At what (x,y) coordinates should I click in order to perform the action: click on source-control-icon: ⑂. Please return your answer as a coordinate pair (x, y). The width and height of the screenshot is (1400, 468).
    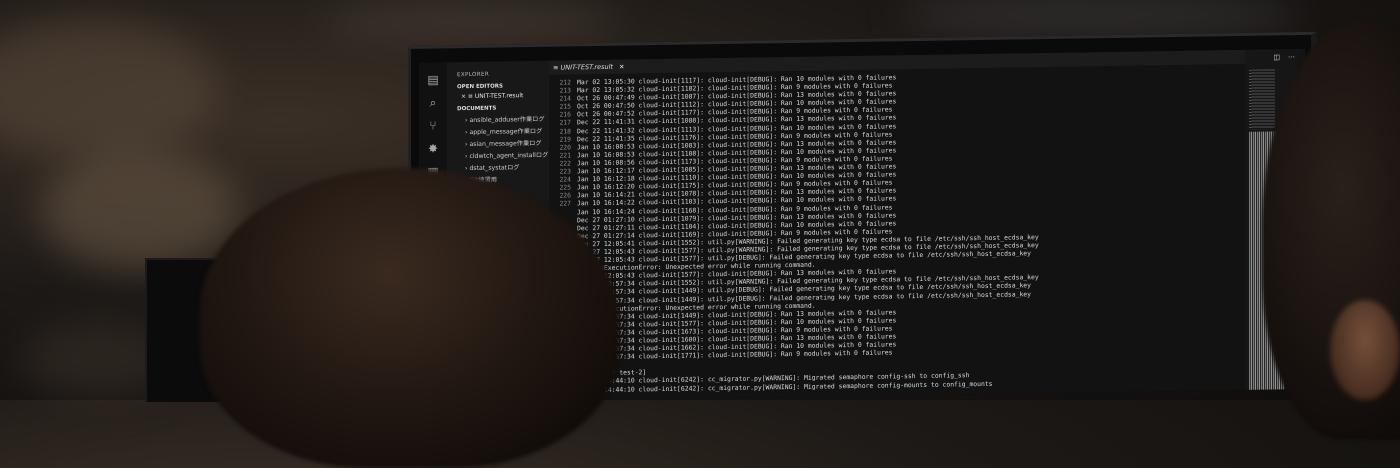
    Looking at the image, I should click on (433, 125).